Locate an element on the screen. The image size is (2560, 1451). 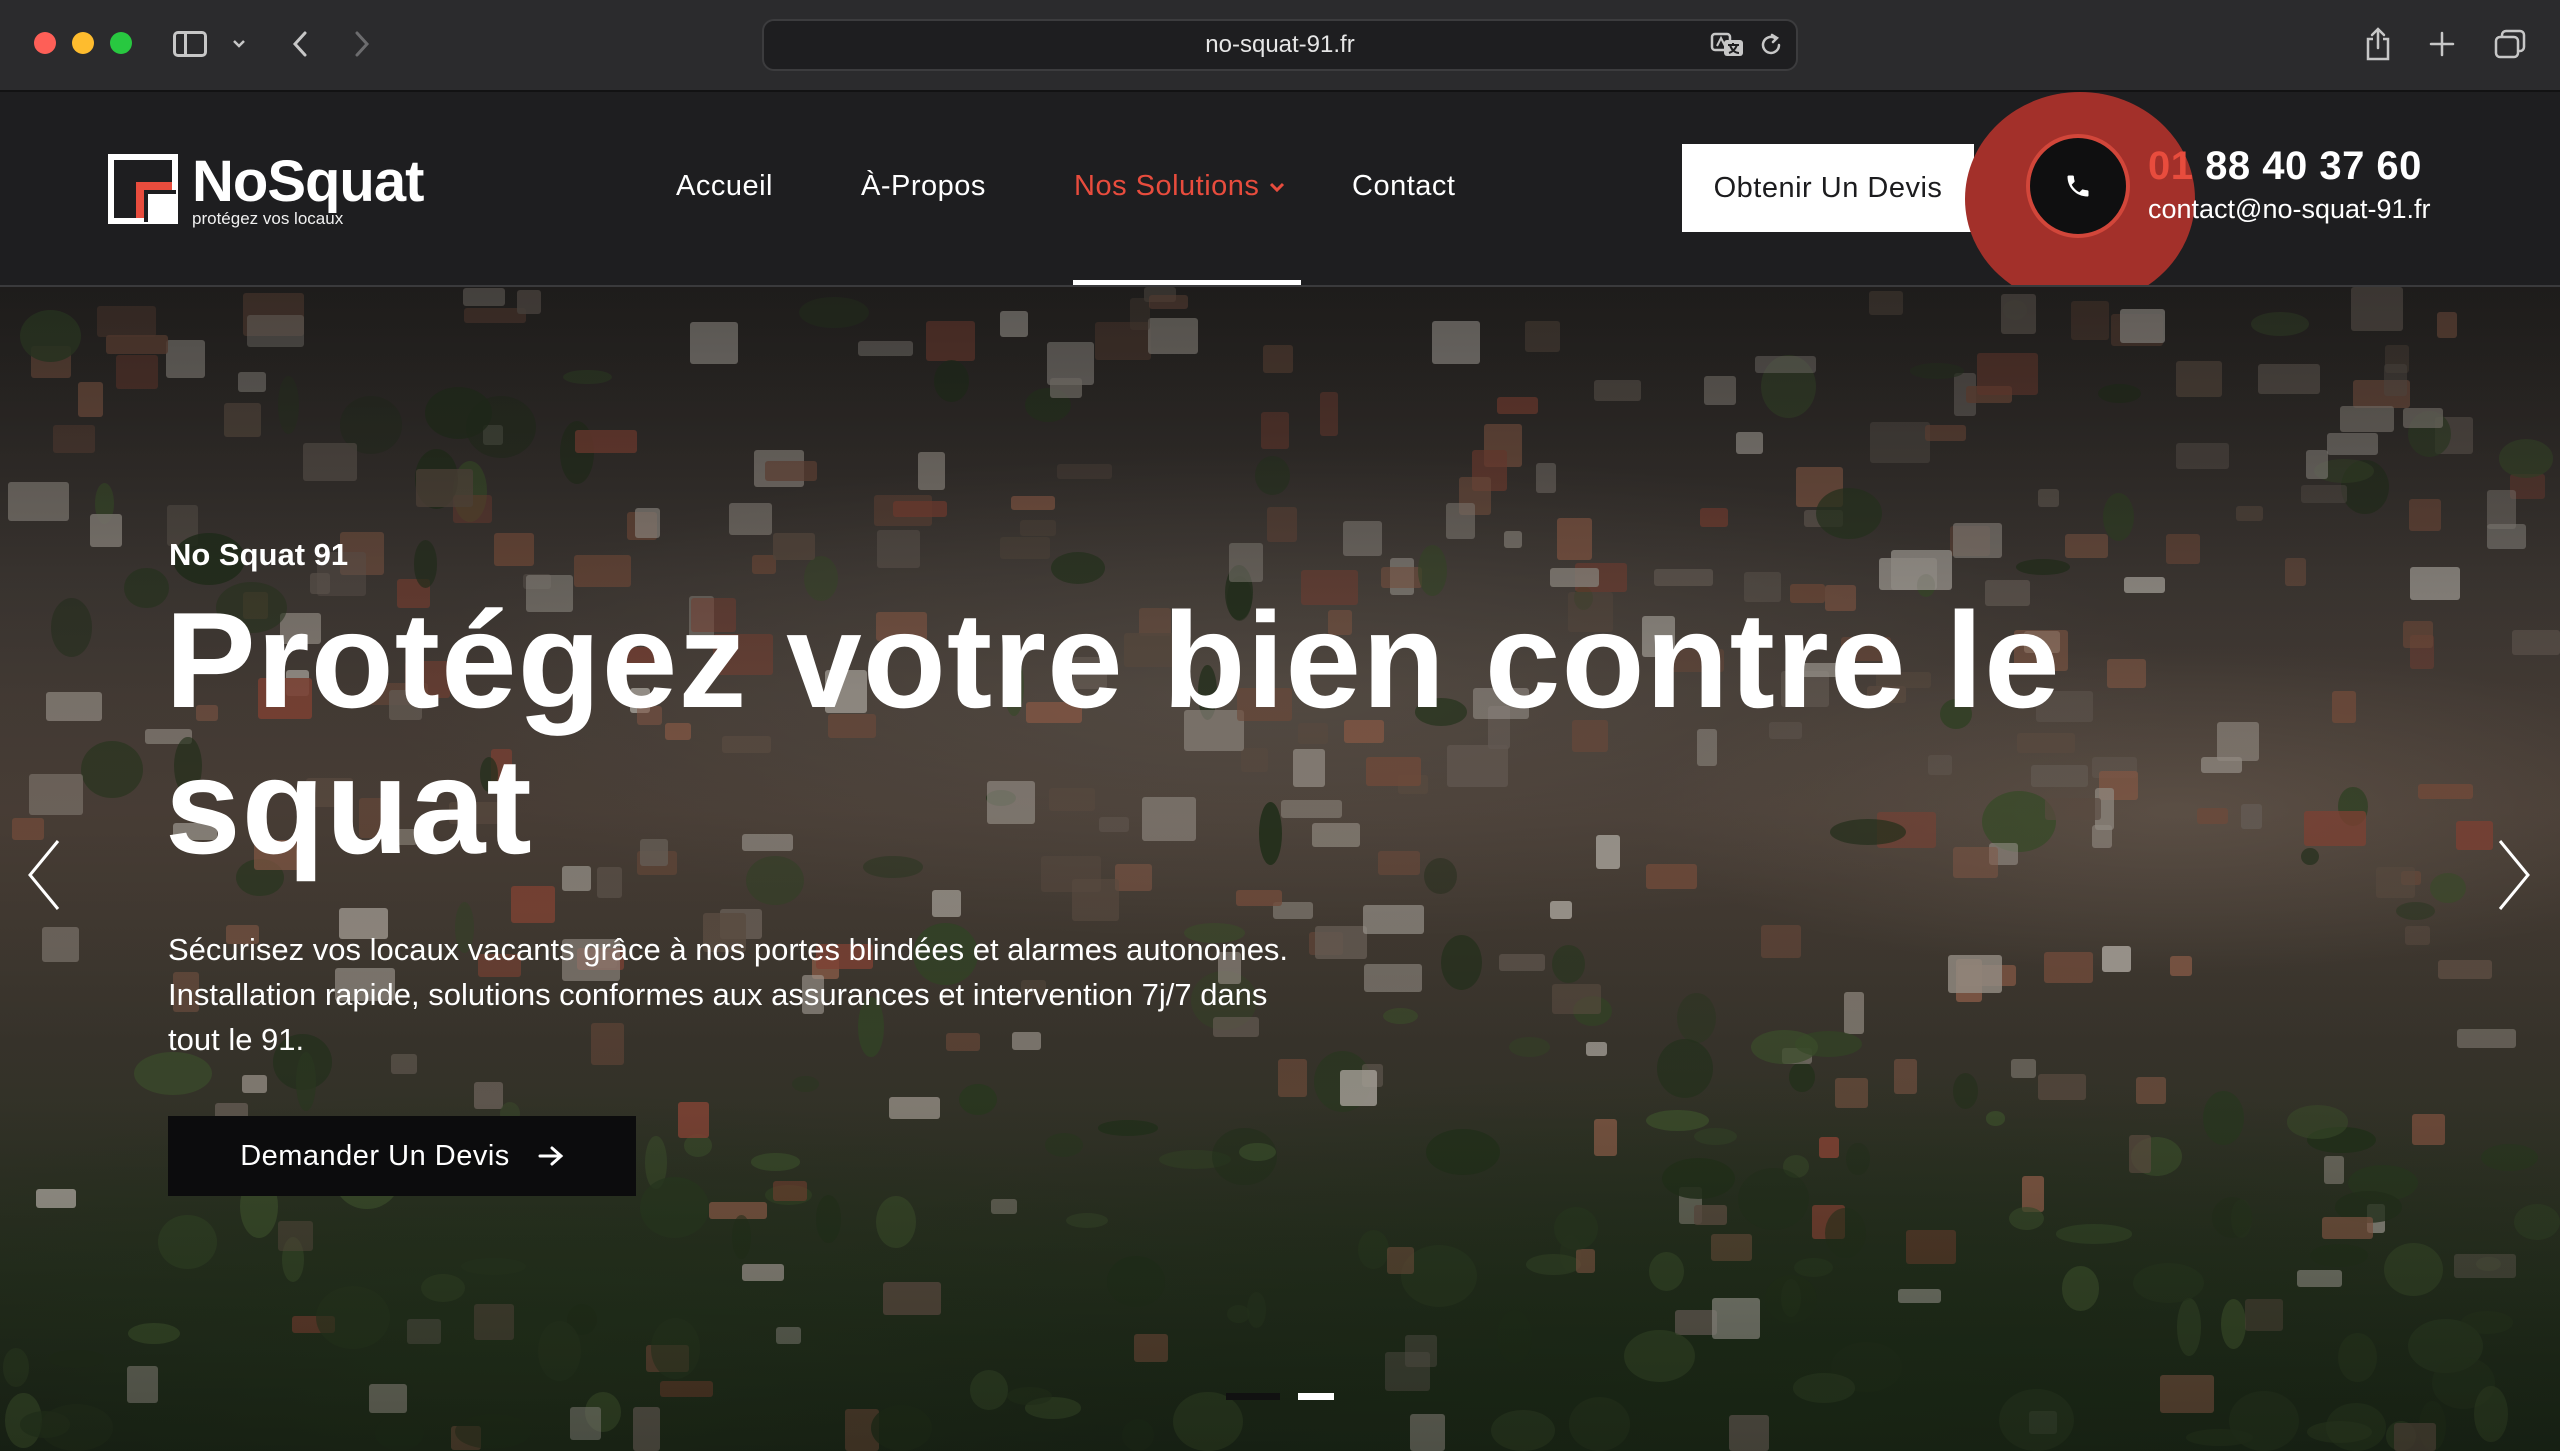
request-quote-button: Demander Un Devis is located at coordinates (402, 1156).